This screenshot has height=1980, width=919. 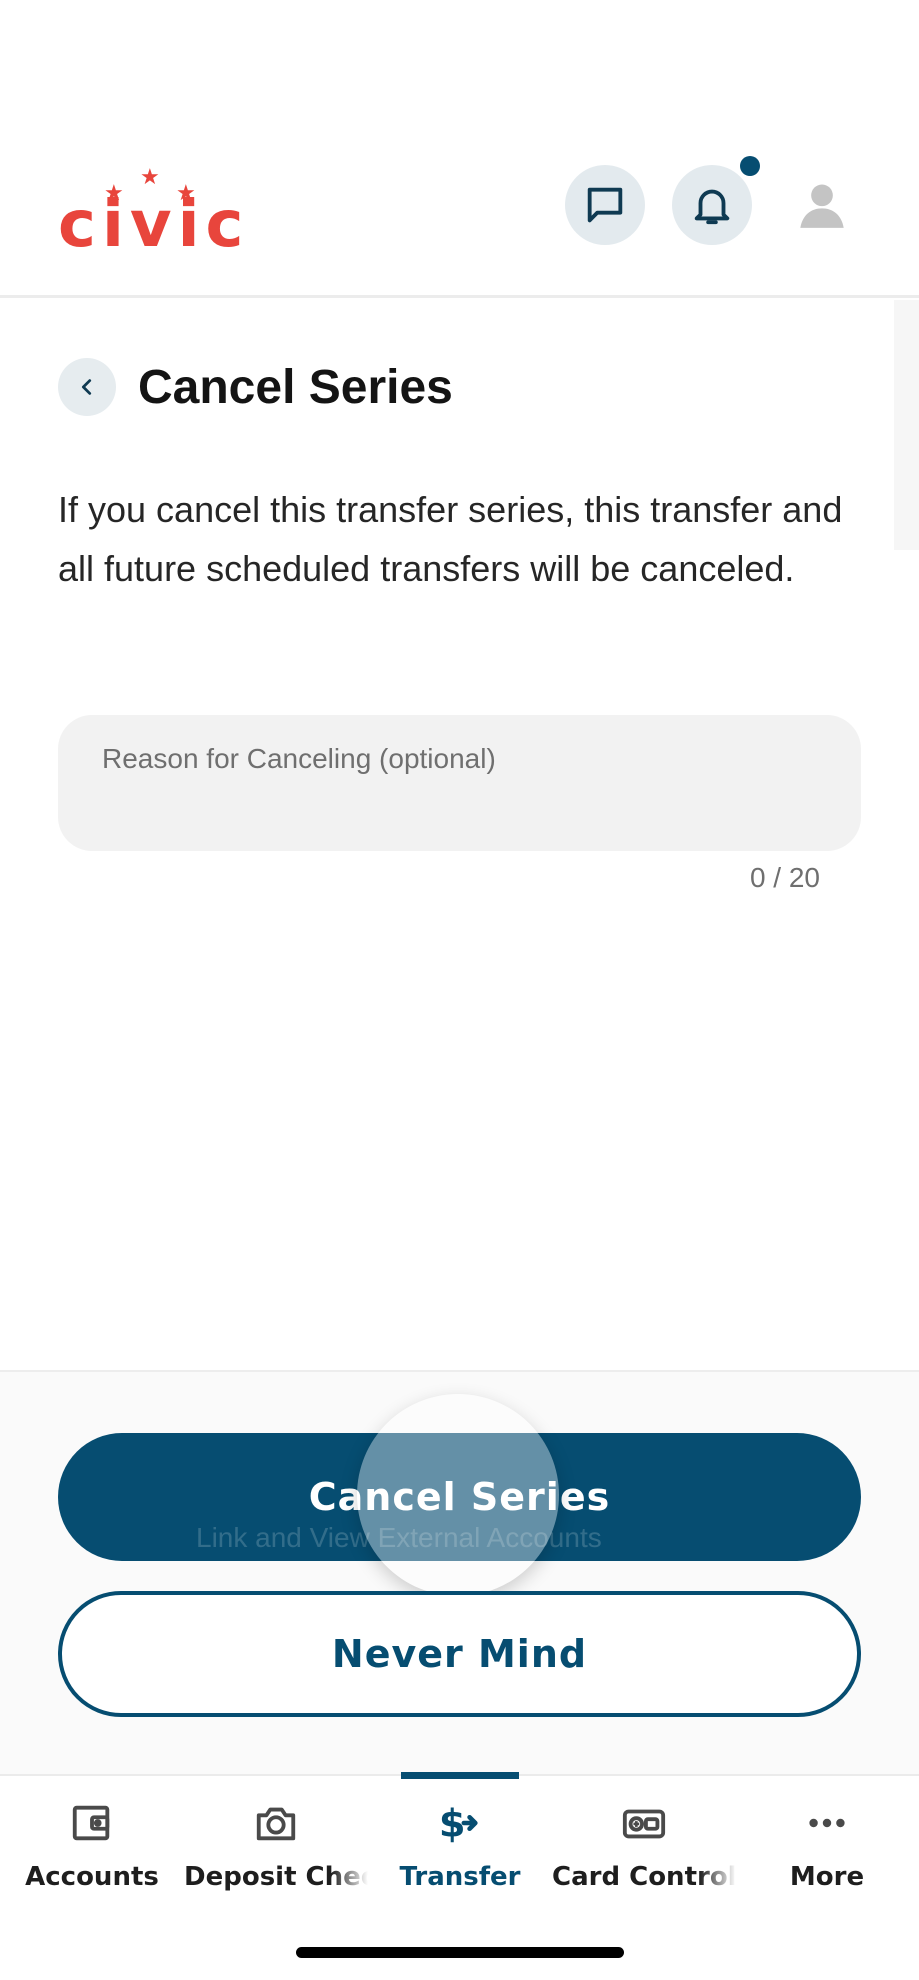 I want to click on chevron-left-icon, so click(x=86, y=387).